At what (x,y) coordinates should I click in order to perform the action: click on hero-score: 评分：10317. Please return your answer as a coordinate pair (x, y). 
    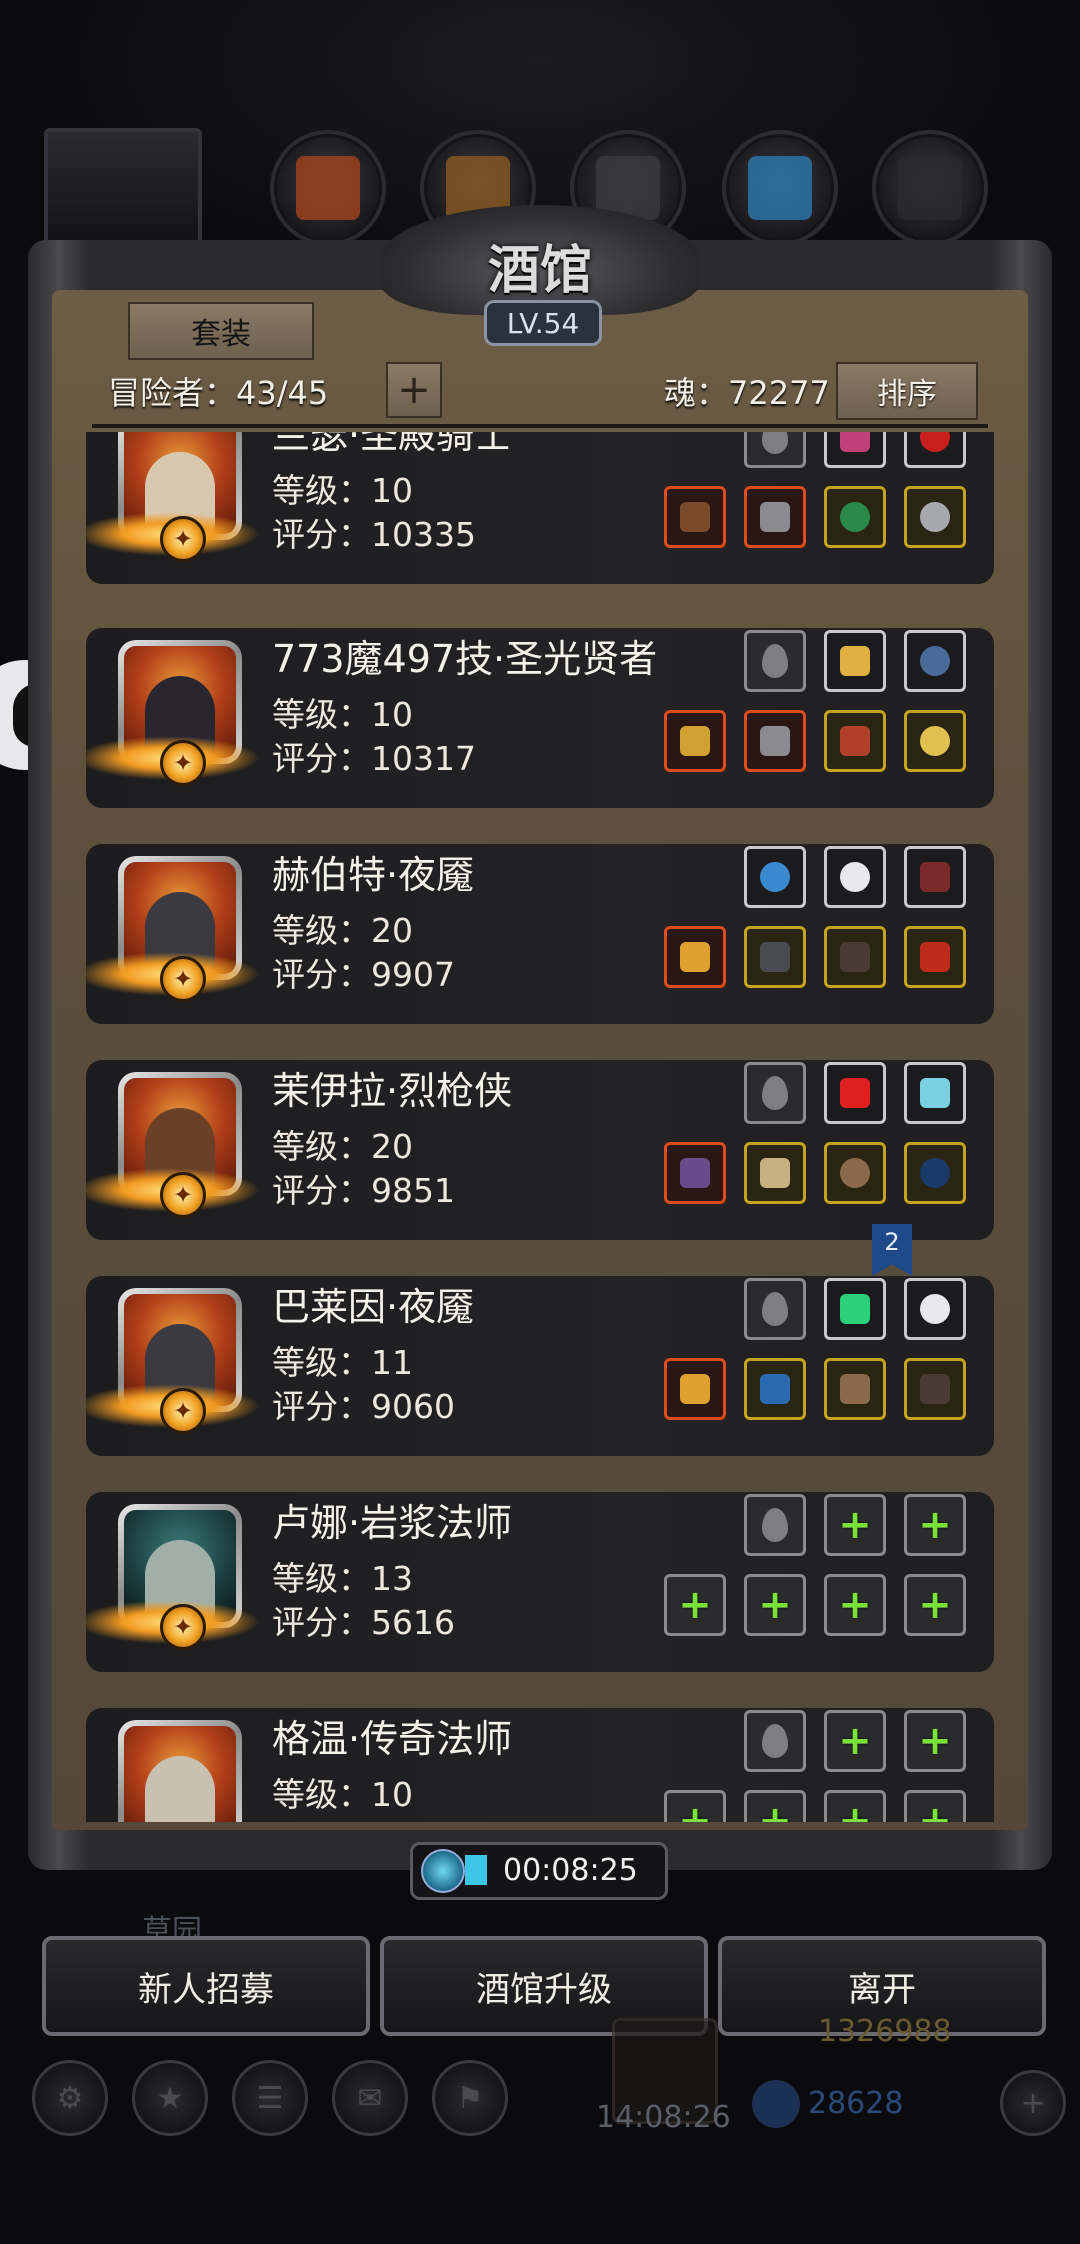
    Looking at the image, I should click on (374, 758).